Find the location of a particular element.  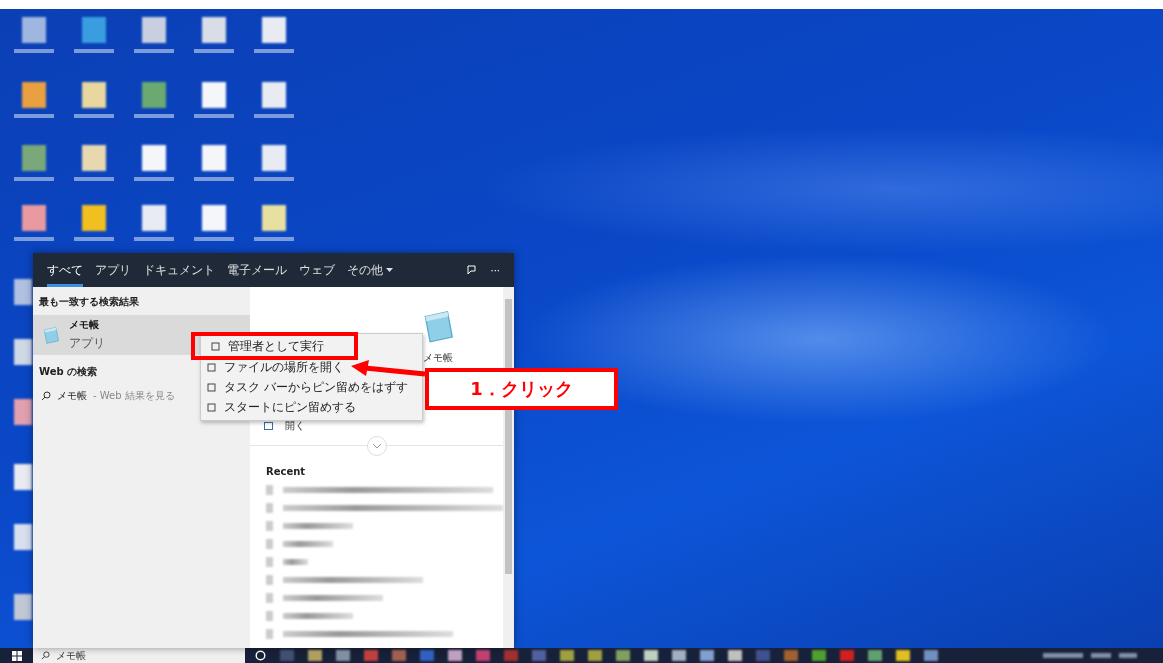

chevron-down-icon is located at coordinates (376, 446).